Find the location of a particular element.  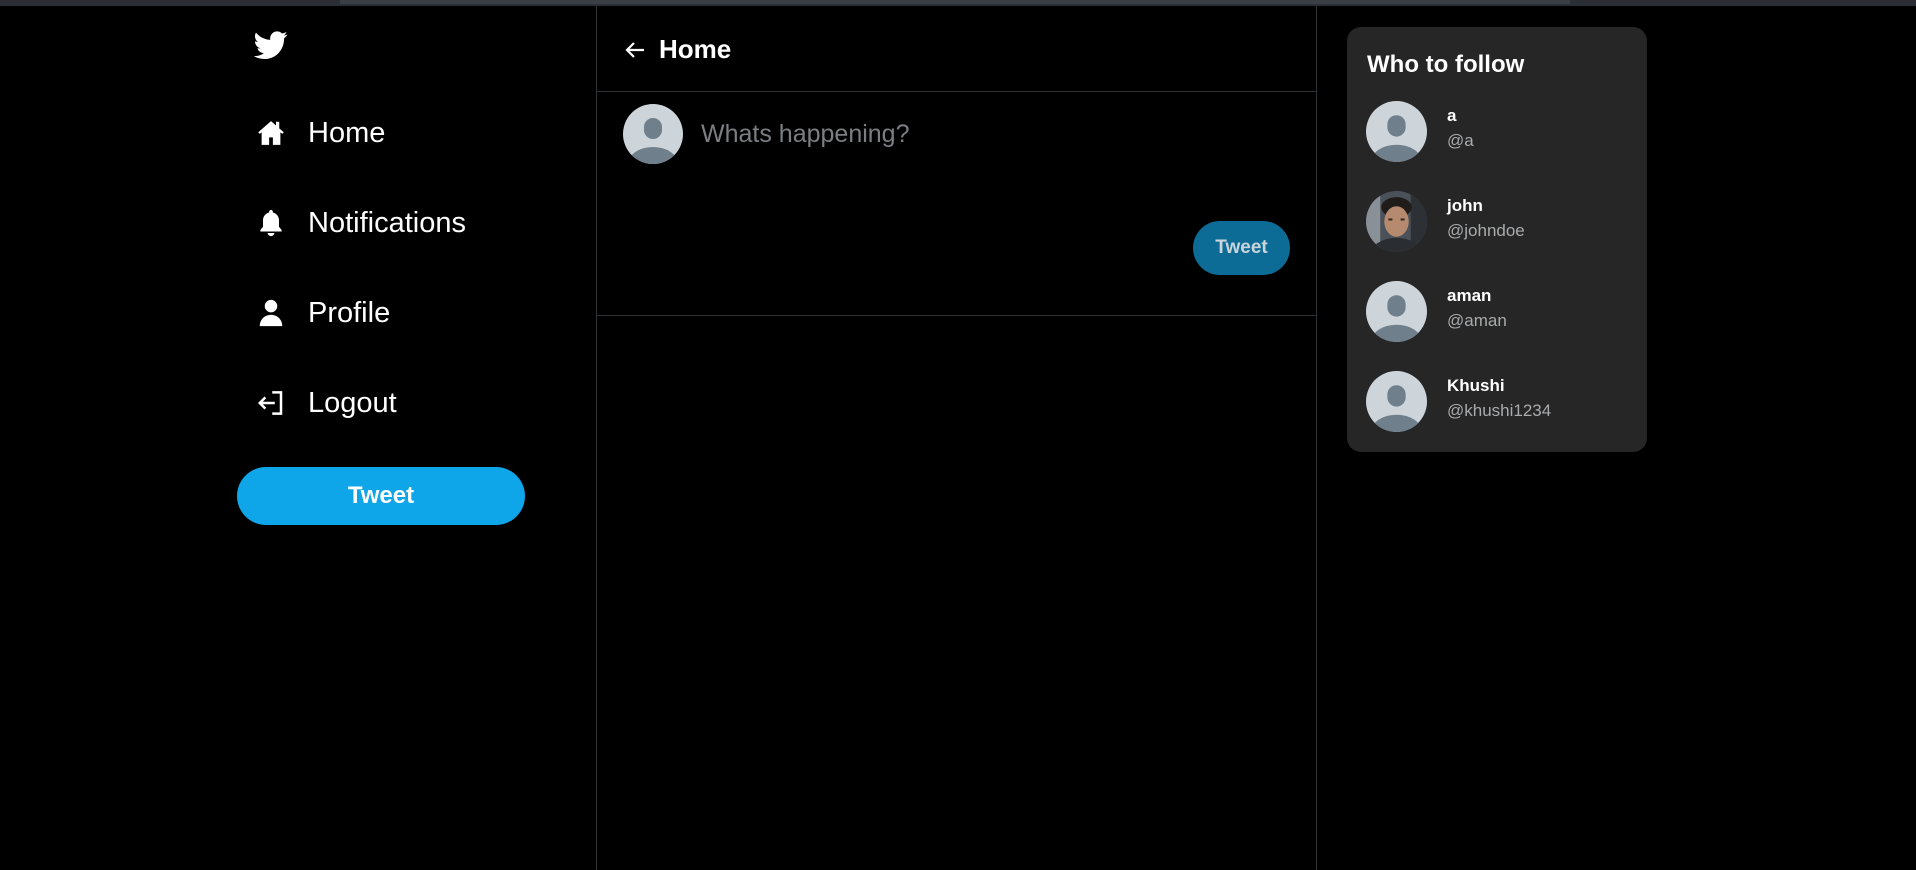

follow-name: Khushi is located at coordinates (1476, 385).